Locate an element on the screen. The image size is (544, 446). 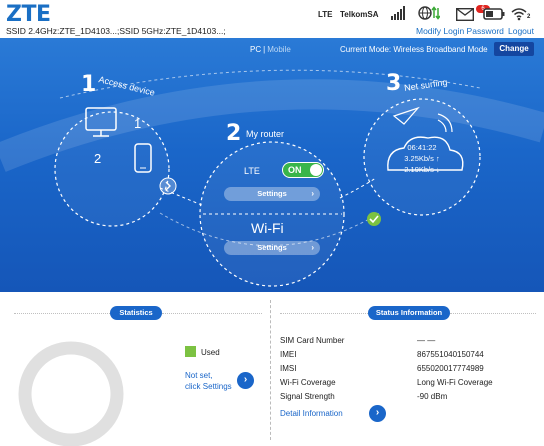
wifi-coverage-label: Wi-Fi Coverage is located at coordinates (308, 382).